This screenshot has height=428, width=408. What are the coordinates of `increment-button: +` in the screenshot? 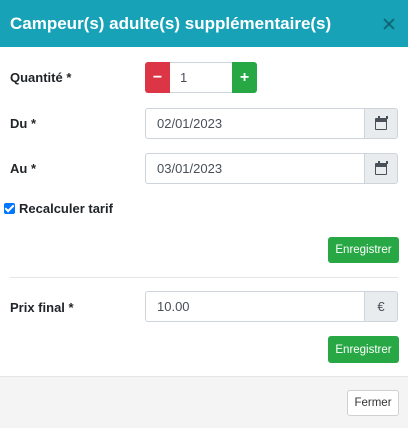 It's located at (244, 77).